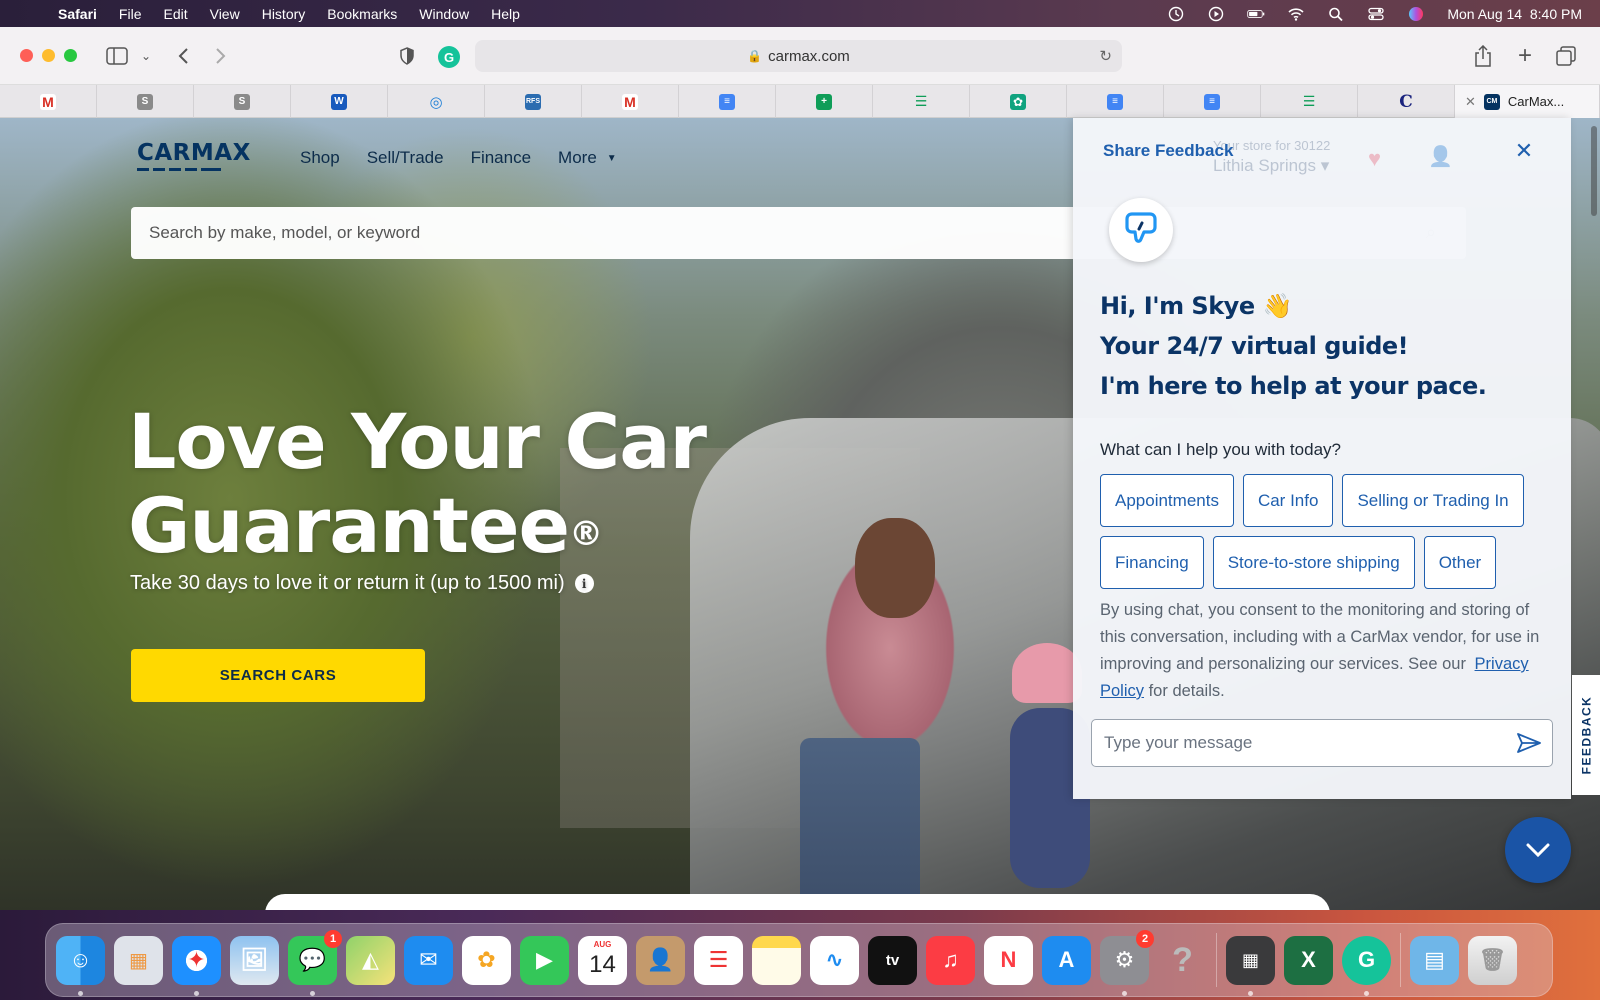 Image resolution: width=1600 pixels, height=1000 pixels. Describe the element at coordinates (1366, 965) in the screenshot. I see `grammarly-icon: G` at that location.